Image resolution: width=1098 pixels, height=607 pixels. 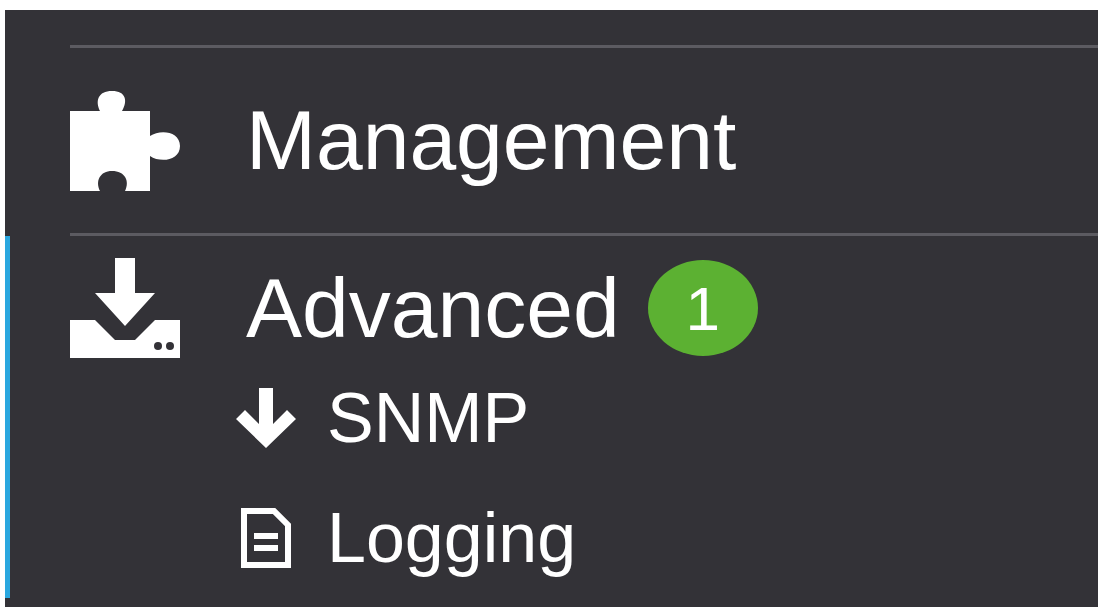 What do you see at coordinates (428, 418) in the screenshot?
I see `submenu-label: SNMP` at bounding box center [428, 418].